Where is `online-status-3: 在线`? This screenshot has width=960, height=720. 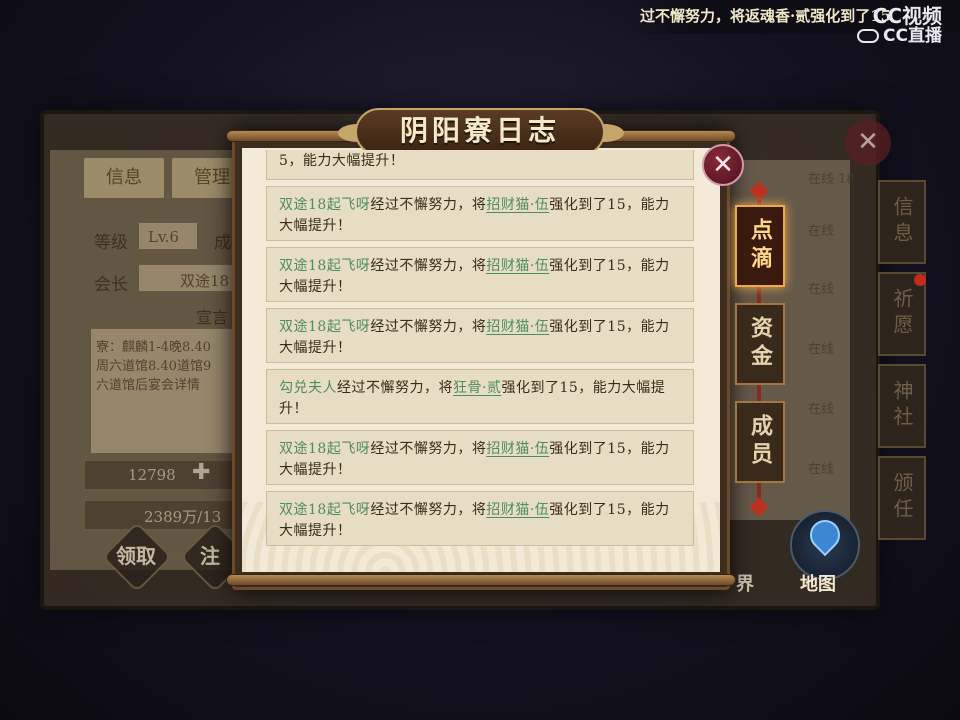 online-status-3: 在线 is located at coordinates (821, 349).